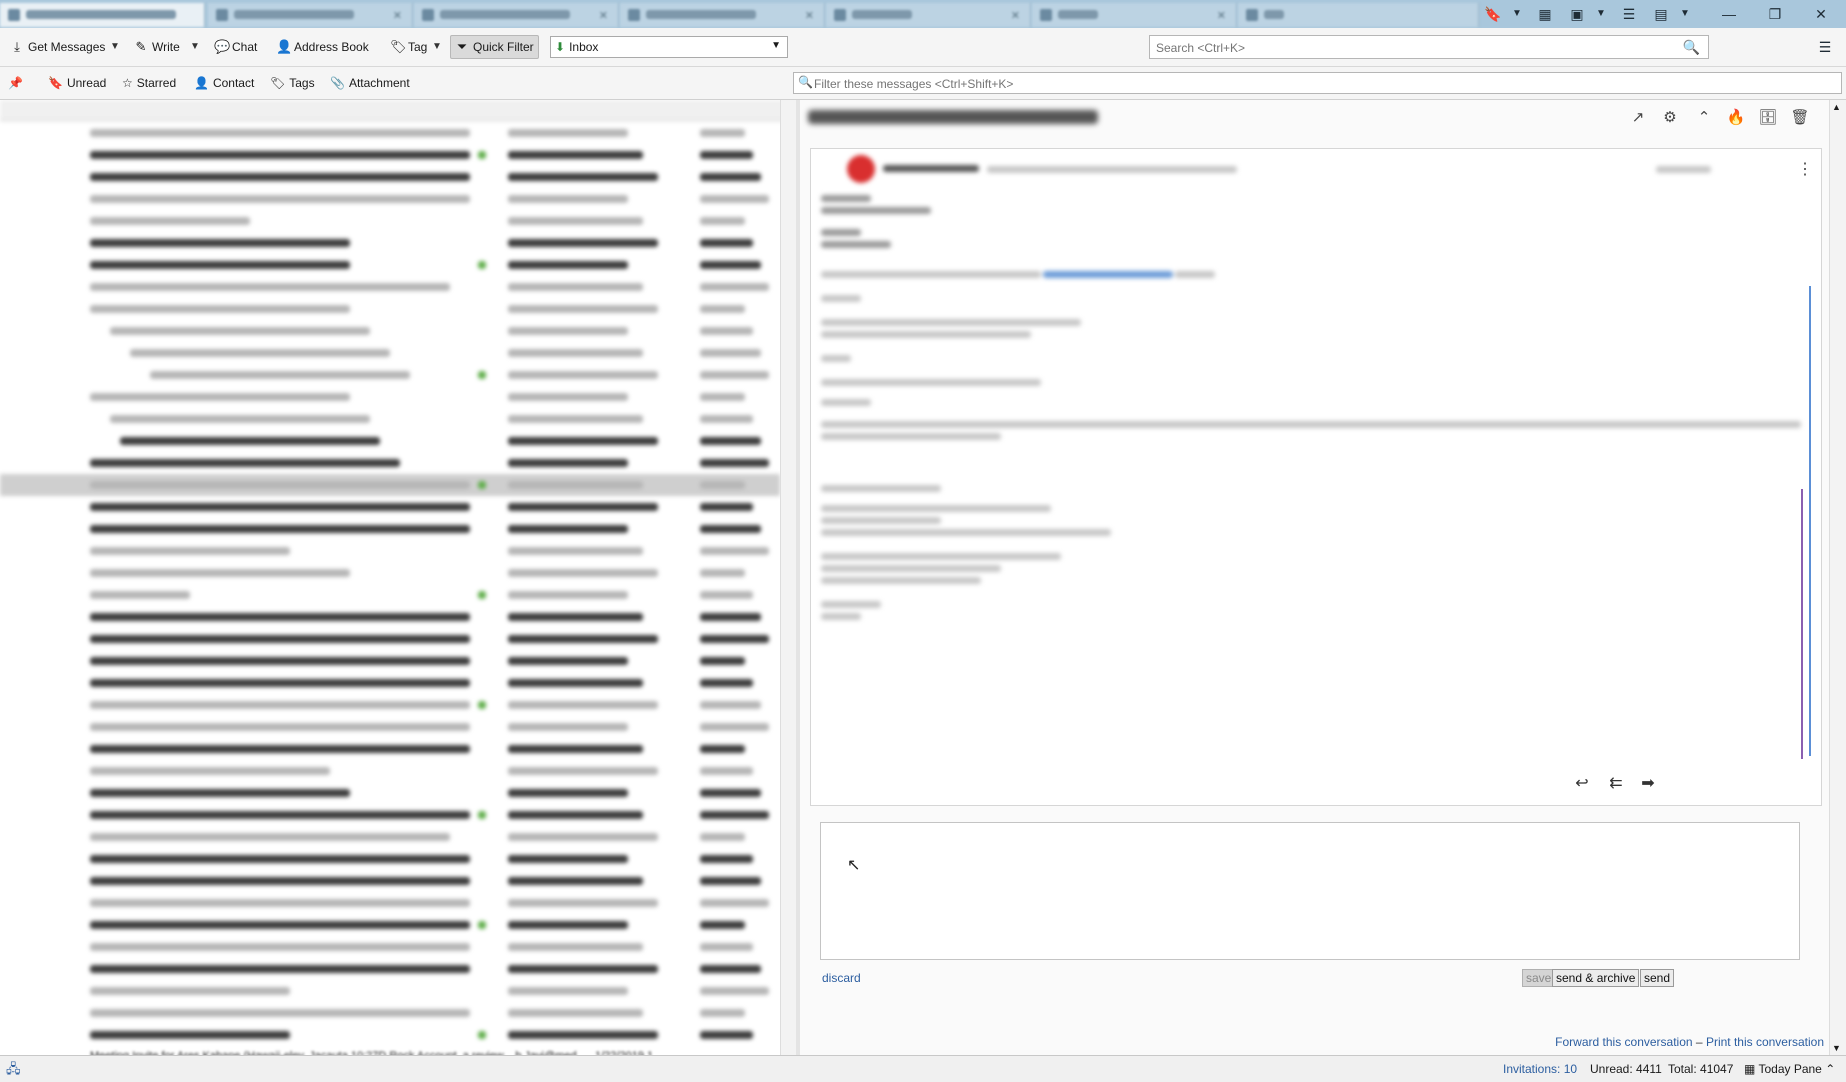 The image size is (1846, 1082). What do you see at coordinates (322, 47) in the screenshot?
I see `address-book-button: 👤 Address Book` at bounding box center [322, 47].